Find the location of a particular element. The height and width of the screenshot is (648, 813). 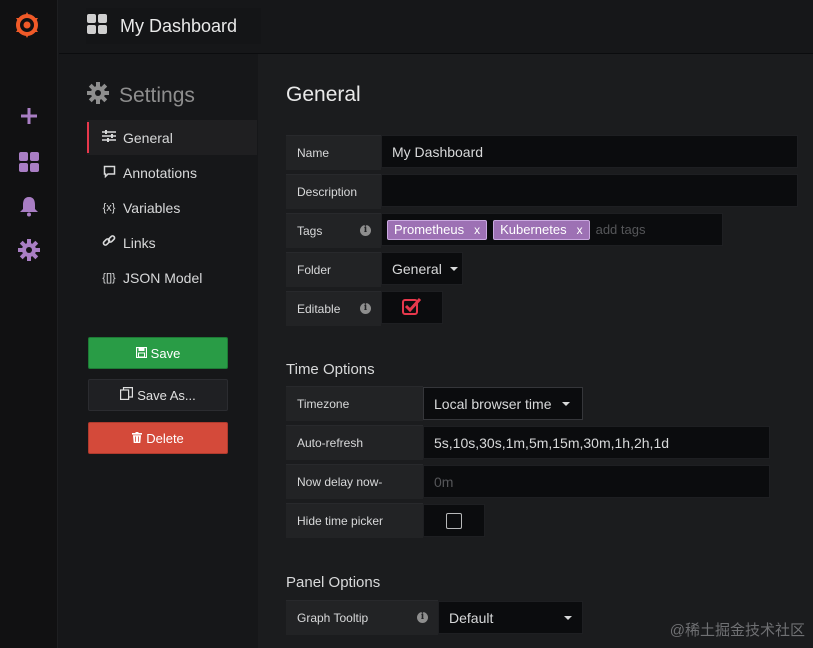

nowdelay-input: 0m is located at coordinates (596, 481).